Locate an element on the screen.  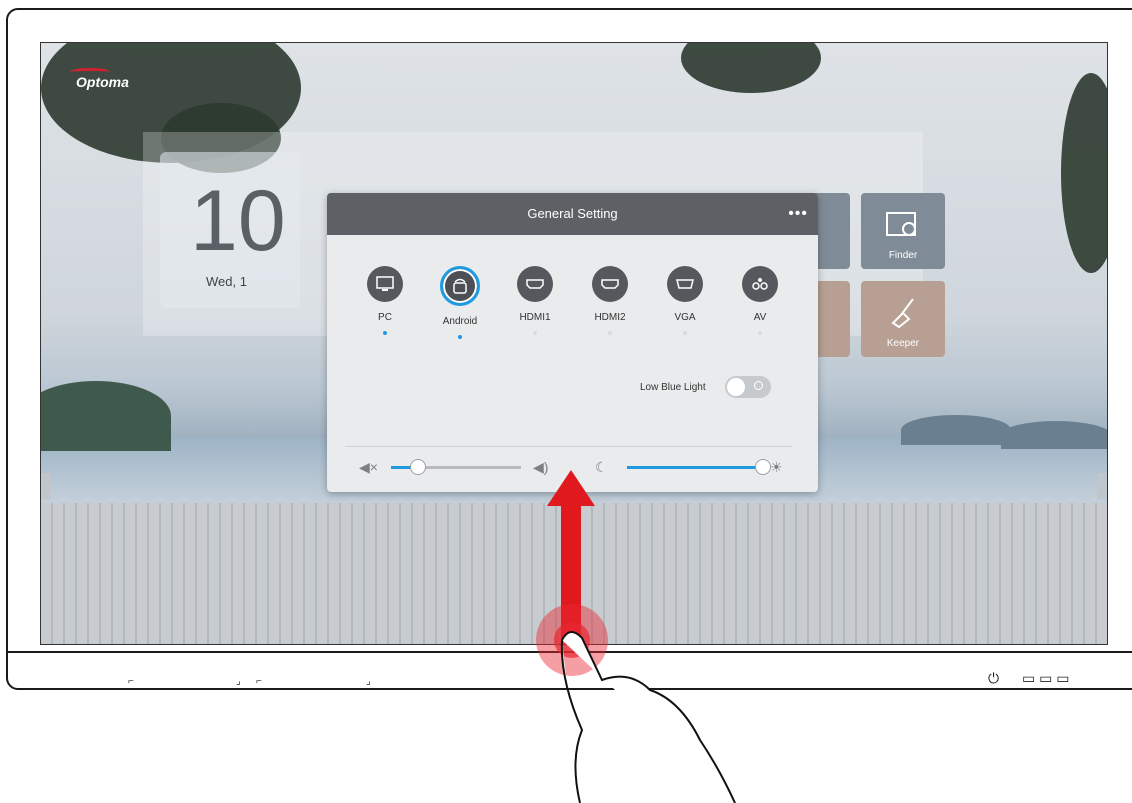
source-label: HDMI2 is located at coordinates (610, 317).